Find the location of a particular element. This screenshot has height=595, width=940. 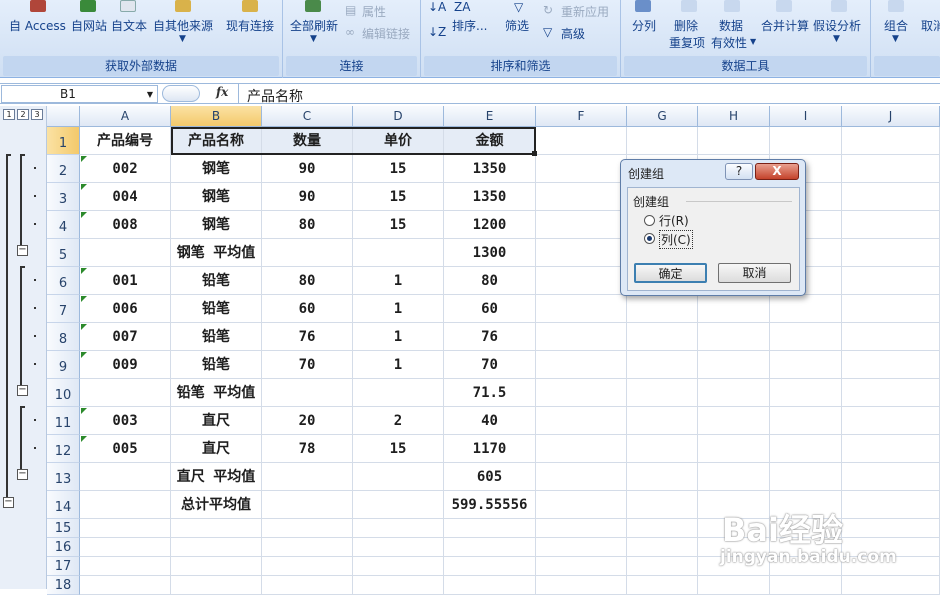

formula-input: 产品名称 is located at coordinates (275, 96).